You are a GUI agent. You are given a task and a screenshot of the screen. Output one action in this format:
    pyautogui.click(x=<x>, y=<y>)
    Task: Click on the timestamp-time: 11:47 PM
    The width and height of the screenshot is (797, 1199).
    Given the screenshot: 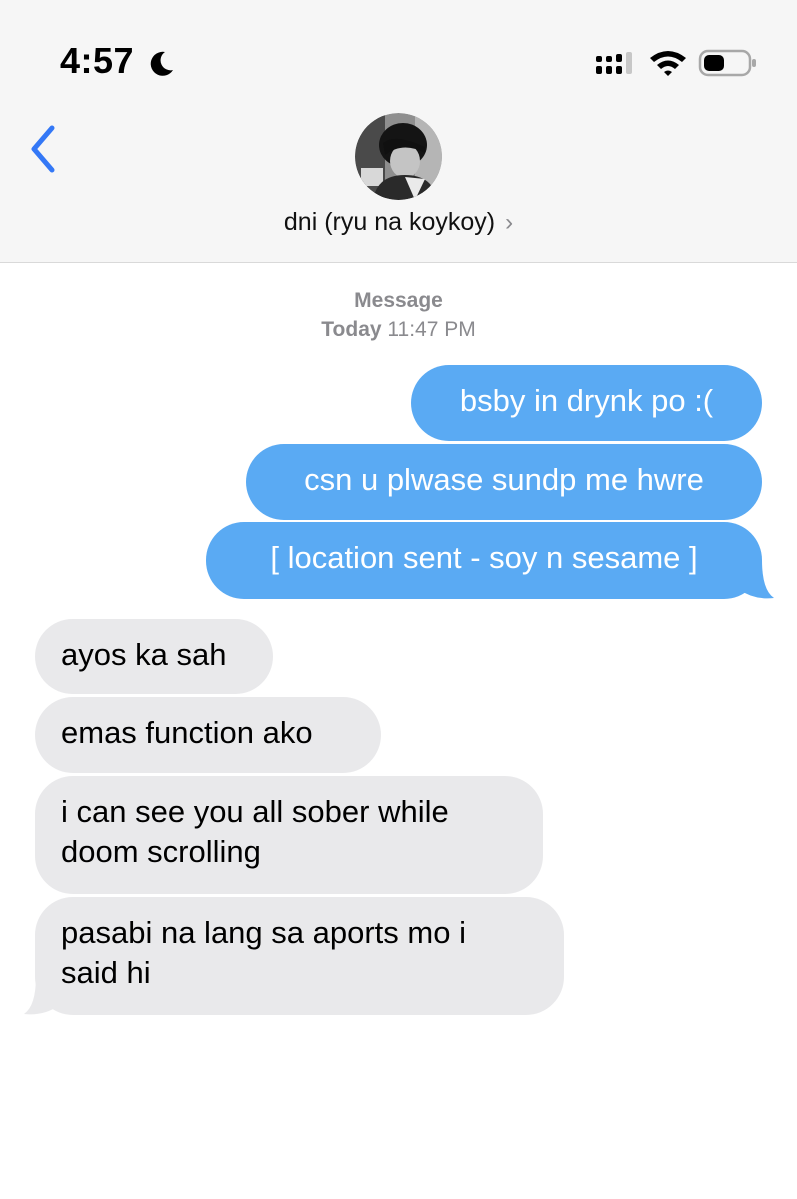 What is the action you would take?
    pyautogui.click(x=431, y=329)
    